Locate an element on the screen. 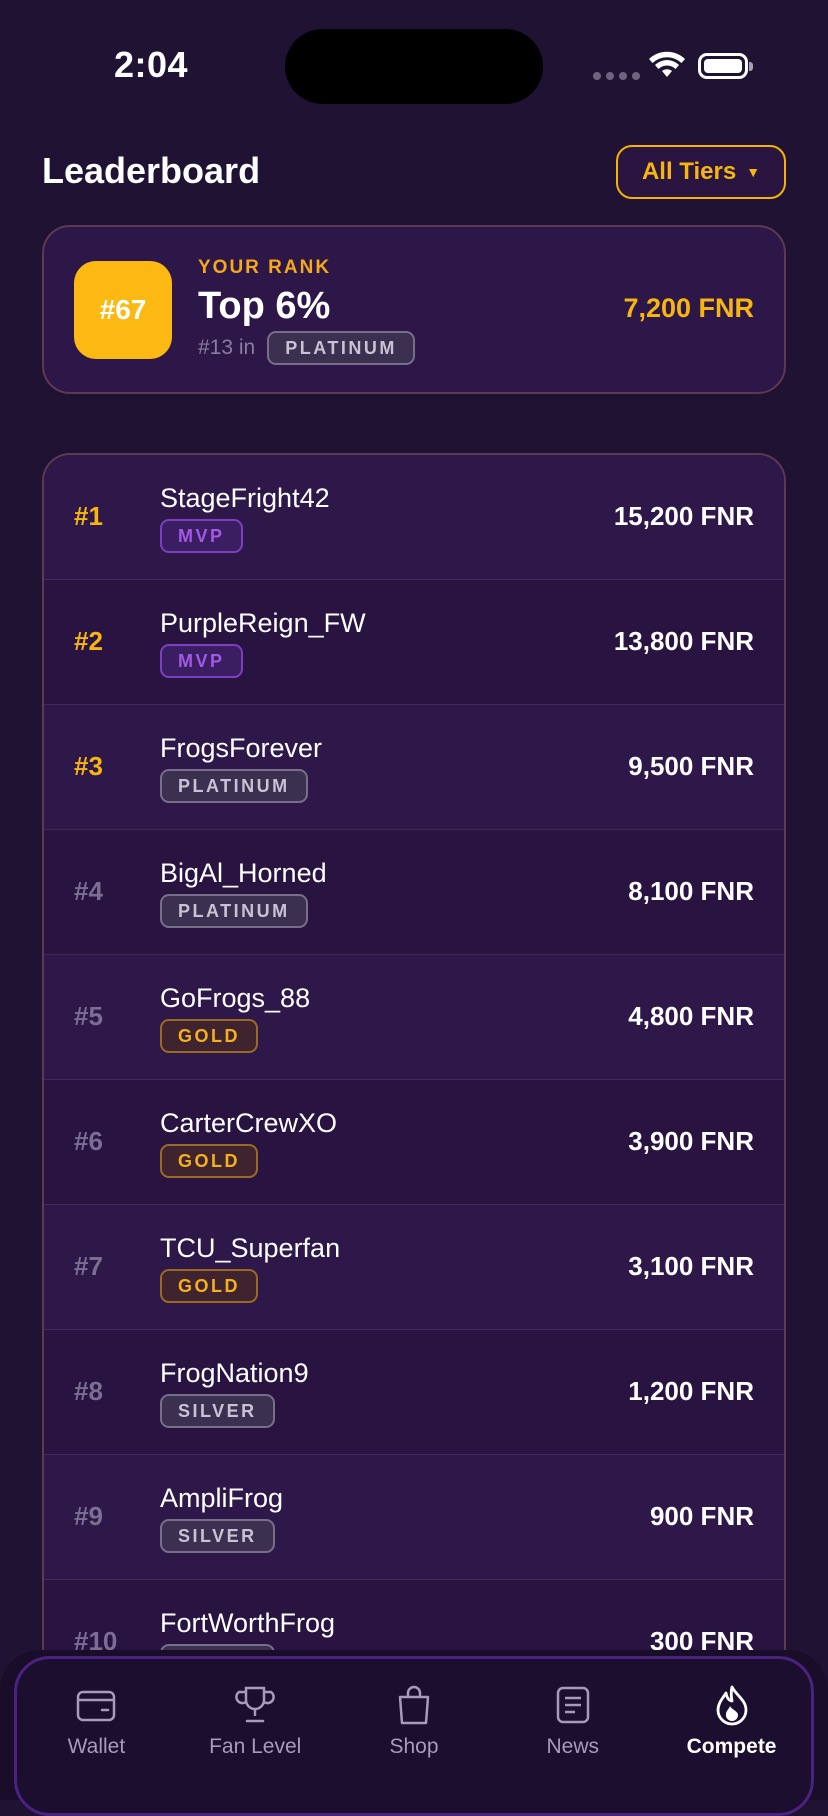 The width and height of the screenshot is (828, 1816). tier-rank-text: #13 in is located at coordinates (227, 347).